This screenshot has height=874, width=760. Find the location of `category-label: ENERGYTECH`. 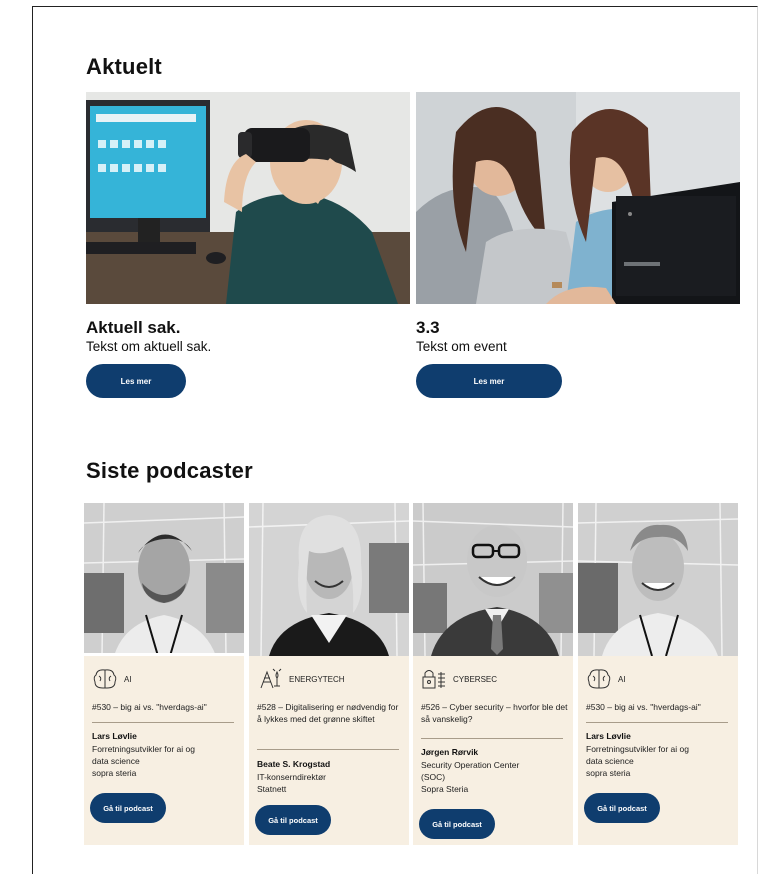

category-label: ENERGYTECH is located at coordinates (317, 679).